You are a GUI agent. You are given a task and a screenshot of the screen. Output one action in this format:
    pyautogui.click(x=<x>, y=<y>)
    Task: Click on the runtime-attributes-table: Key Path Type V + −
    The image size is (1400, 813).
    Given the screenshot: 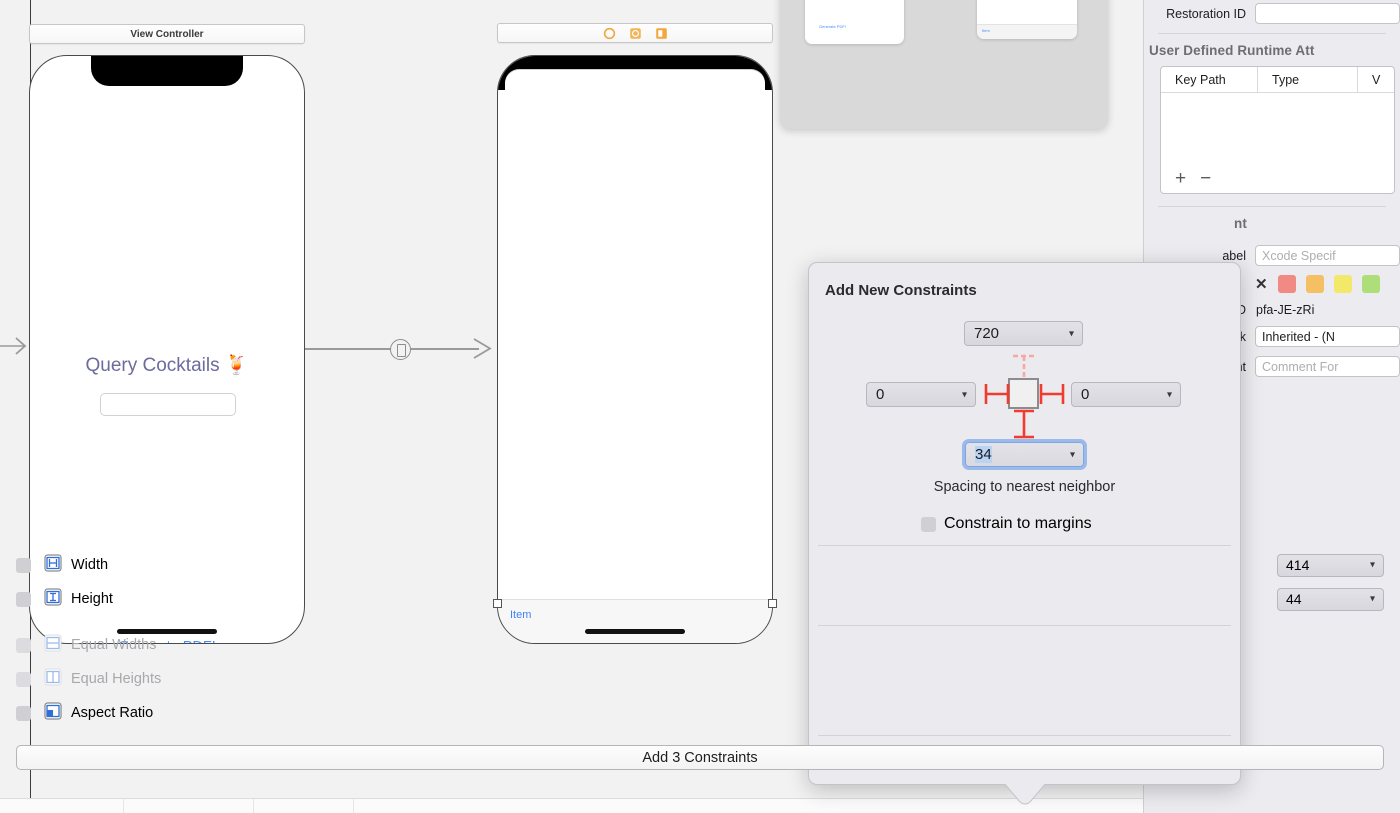 What is the action you would take?
    pyautogui.click(x=1277, y=130)
    